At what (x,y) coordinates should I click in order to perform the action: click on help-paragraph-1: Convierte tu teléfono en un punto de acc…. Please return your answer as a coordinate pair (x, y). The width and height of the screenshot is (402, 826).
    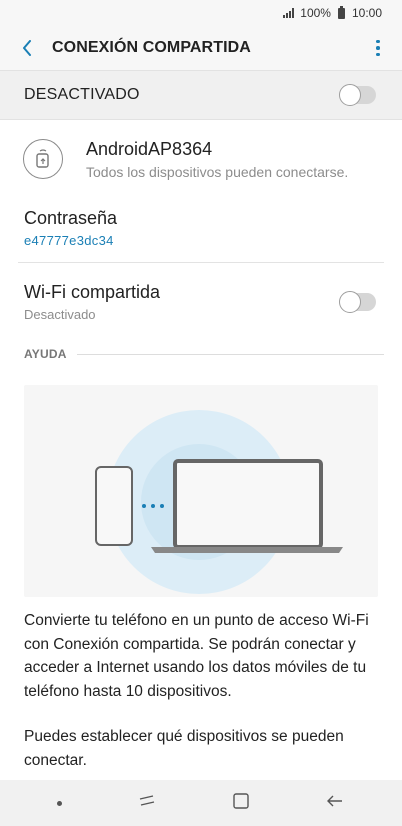
    Looking at the image, I should click on (196, 656).